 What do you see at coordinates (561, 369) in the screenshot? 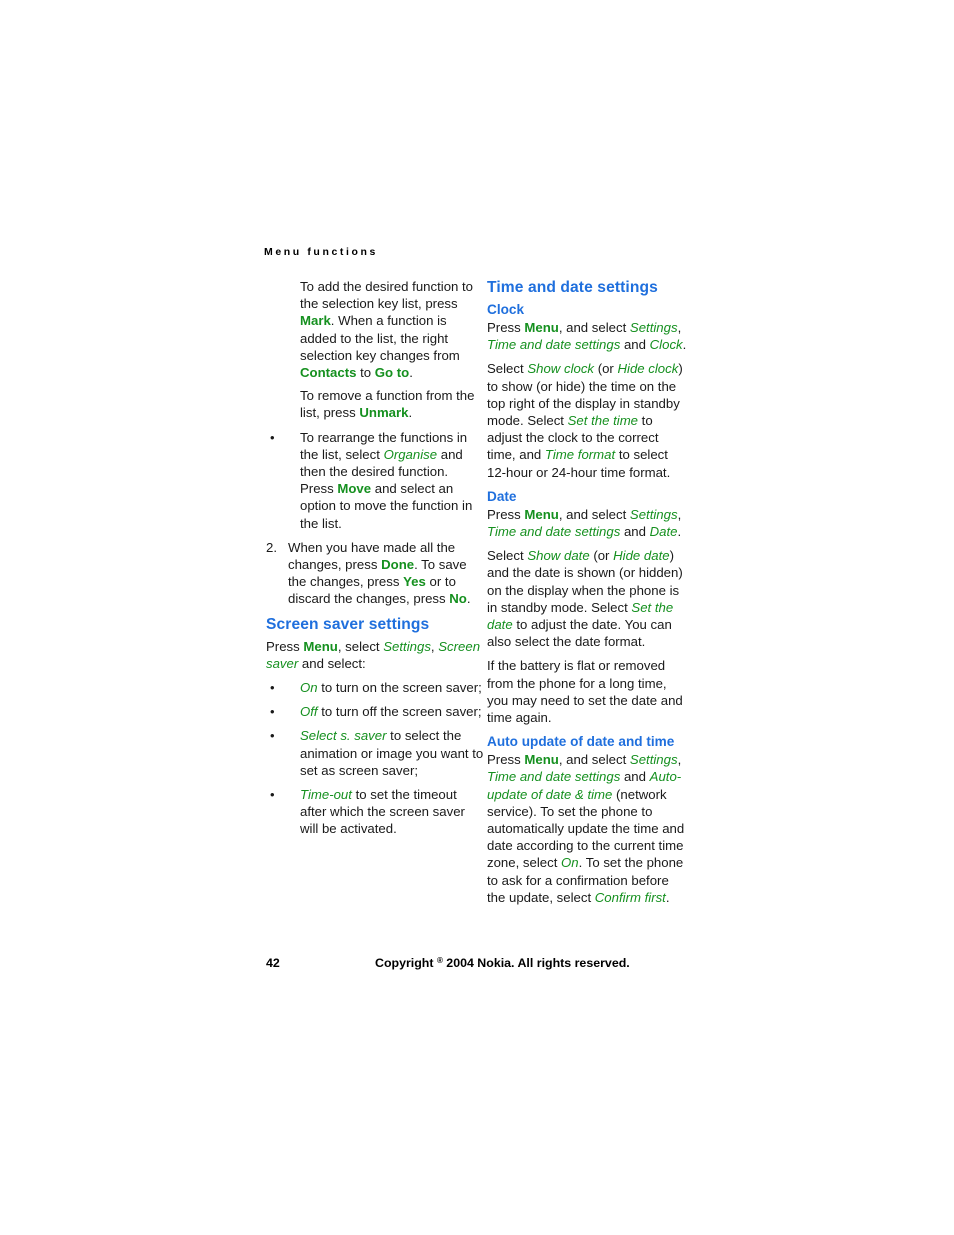
I see `menu-item-show-clock: Show clock` at bounding box center [561, 369].